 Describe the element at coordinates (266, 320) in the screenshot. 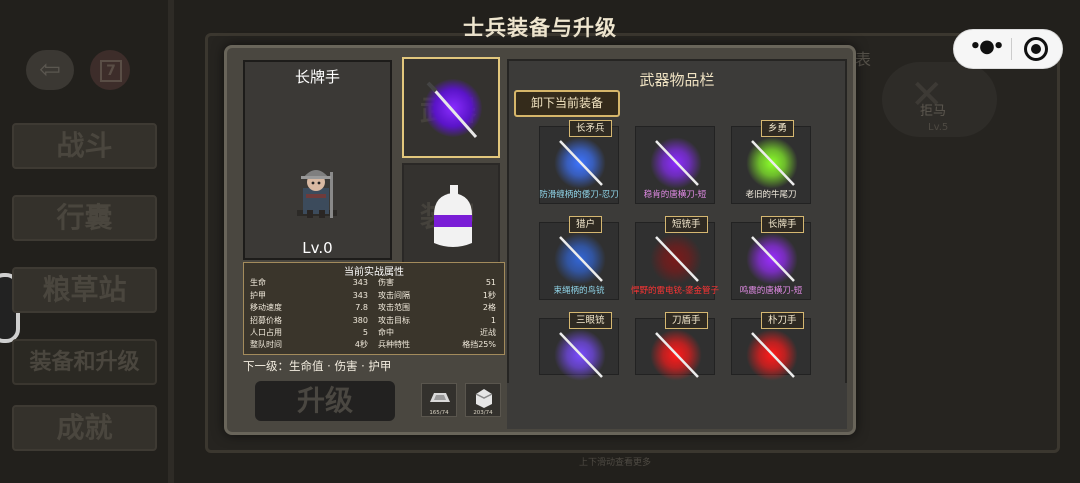

I see `stat-label: 招募价格` at that location.